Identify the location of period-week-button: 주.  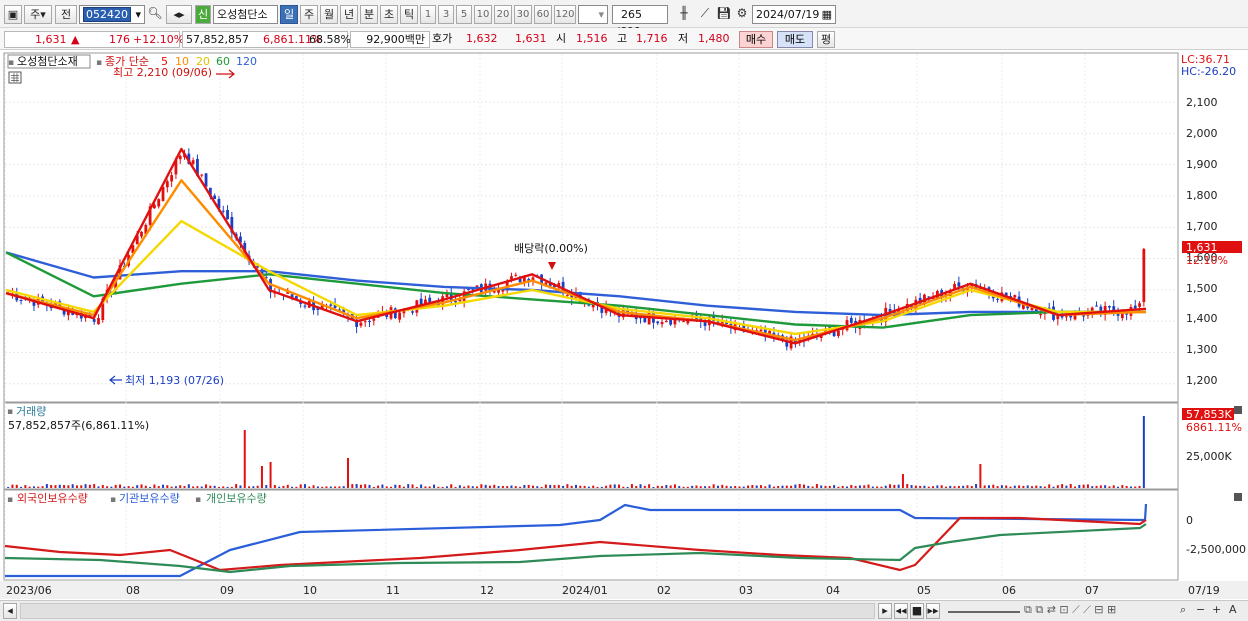
(309, 14).